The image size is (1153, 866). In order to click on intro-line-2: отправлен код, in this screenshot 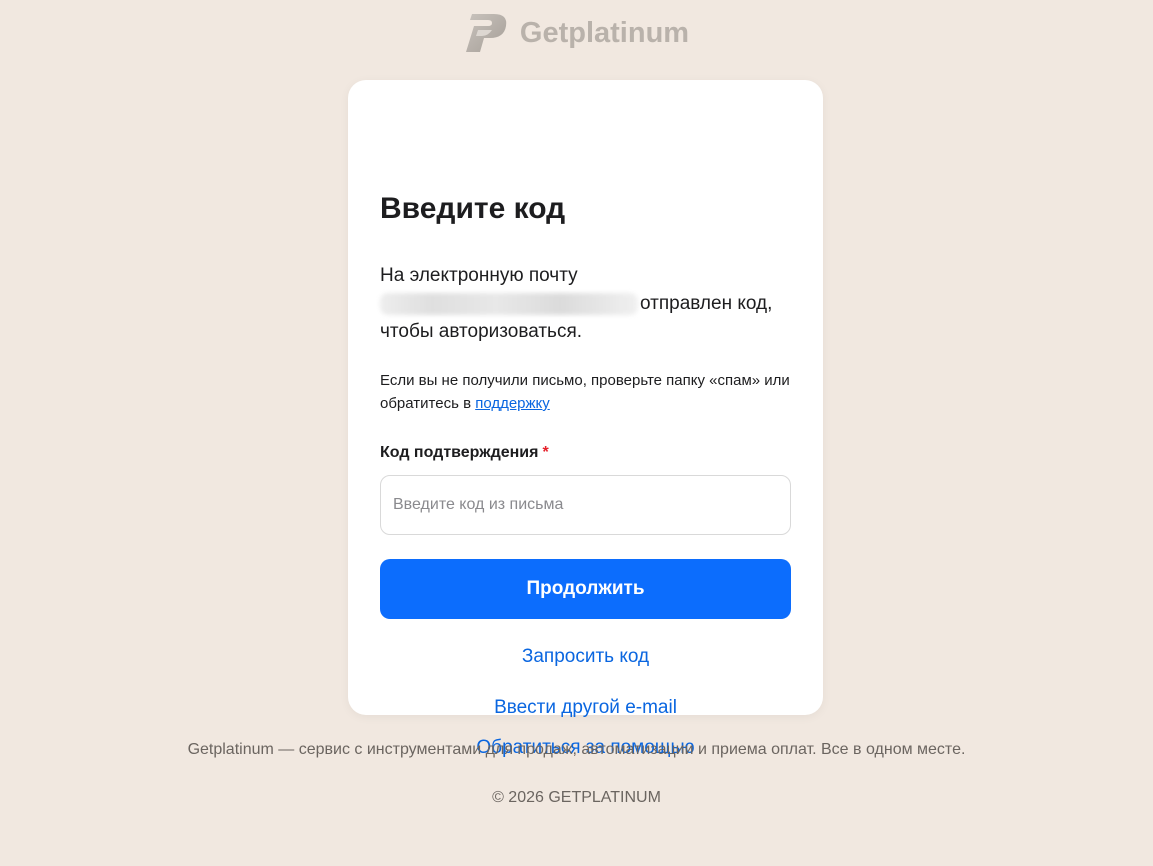, I will do `click(590, 304)`.